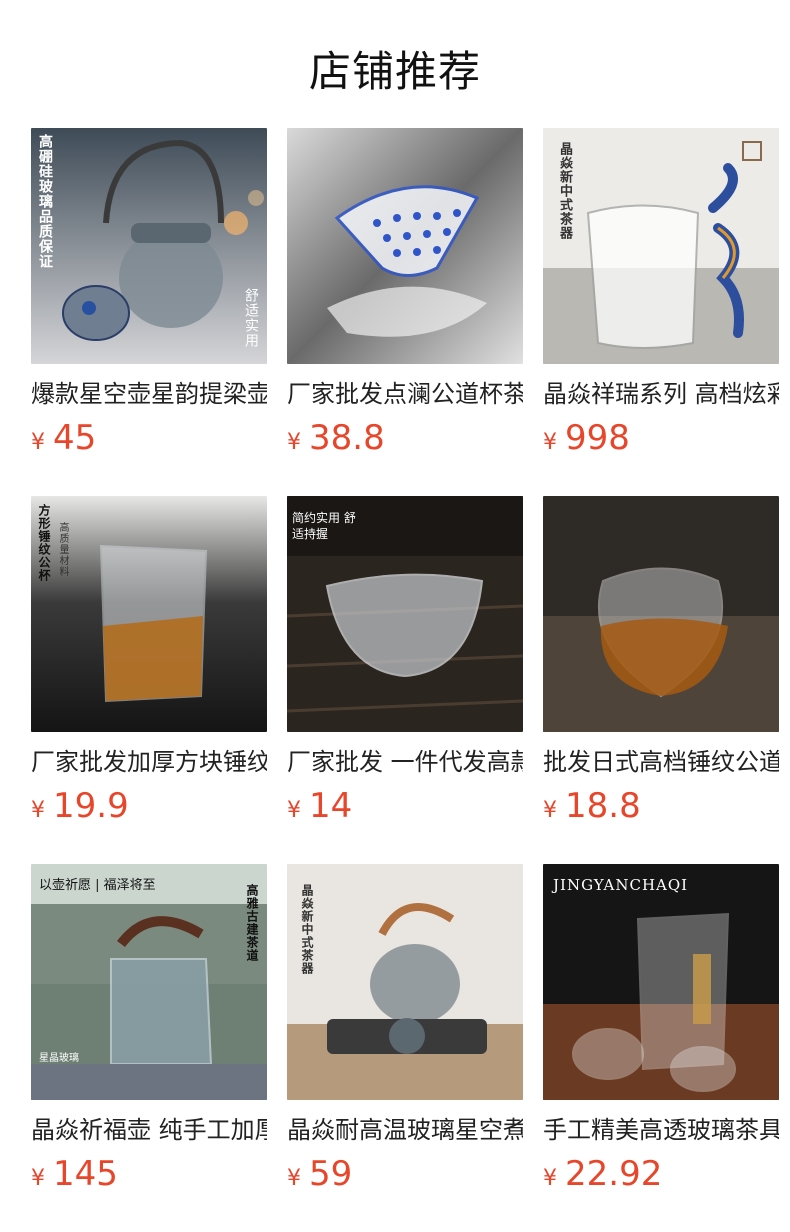 The height and width of the screenshot is (1232, 790). What do you see at coordinates (91, 806) in the screenshot?
I see `price-value: 19.9` at bounding box center [91, 806].